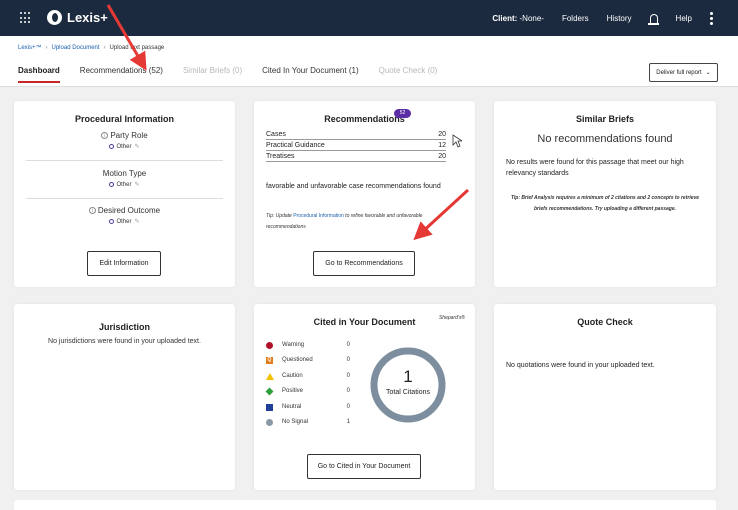  What do you see at coordinates (711, 18) in the screenshot?
I see `more-menu-icon` at bounding box center [711, 18].